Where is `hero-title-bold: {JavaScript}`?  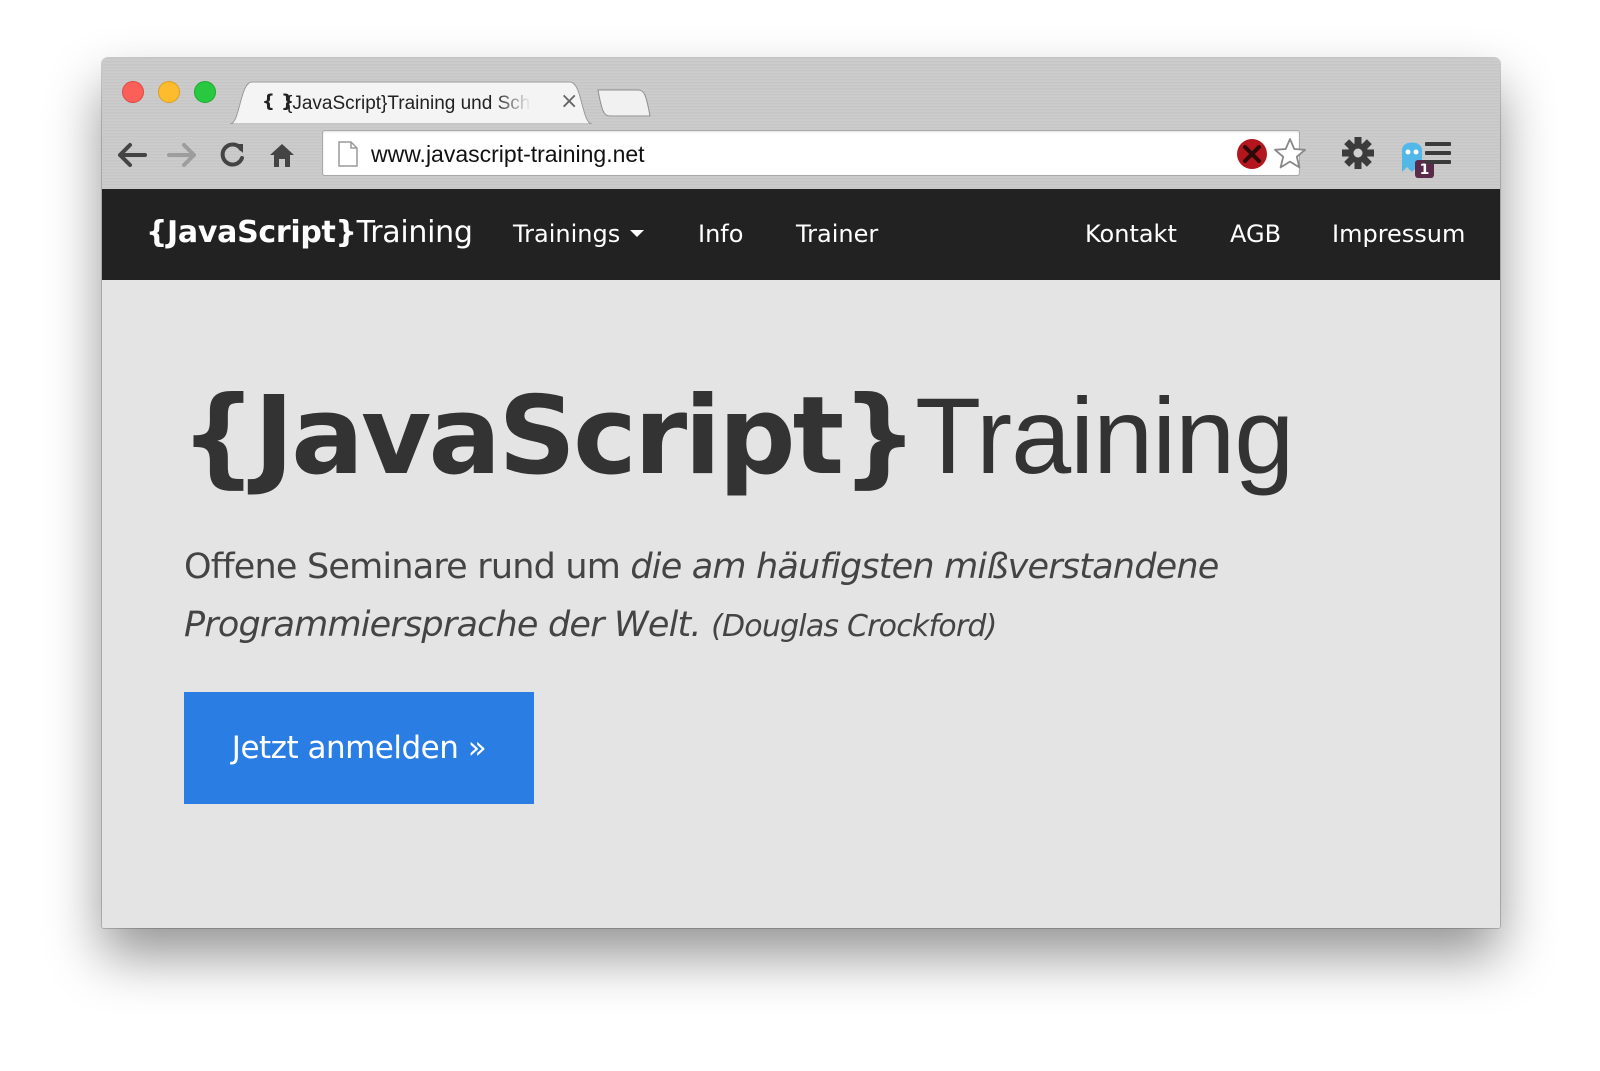
hero-title-bold: {JavaScript} is located at coordinates (549, 436).